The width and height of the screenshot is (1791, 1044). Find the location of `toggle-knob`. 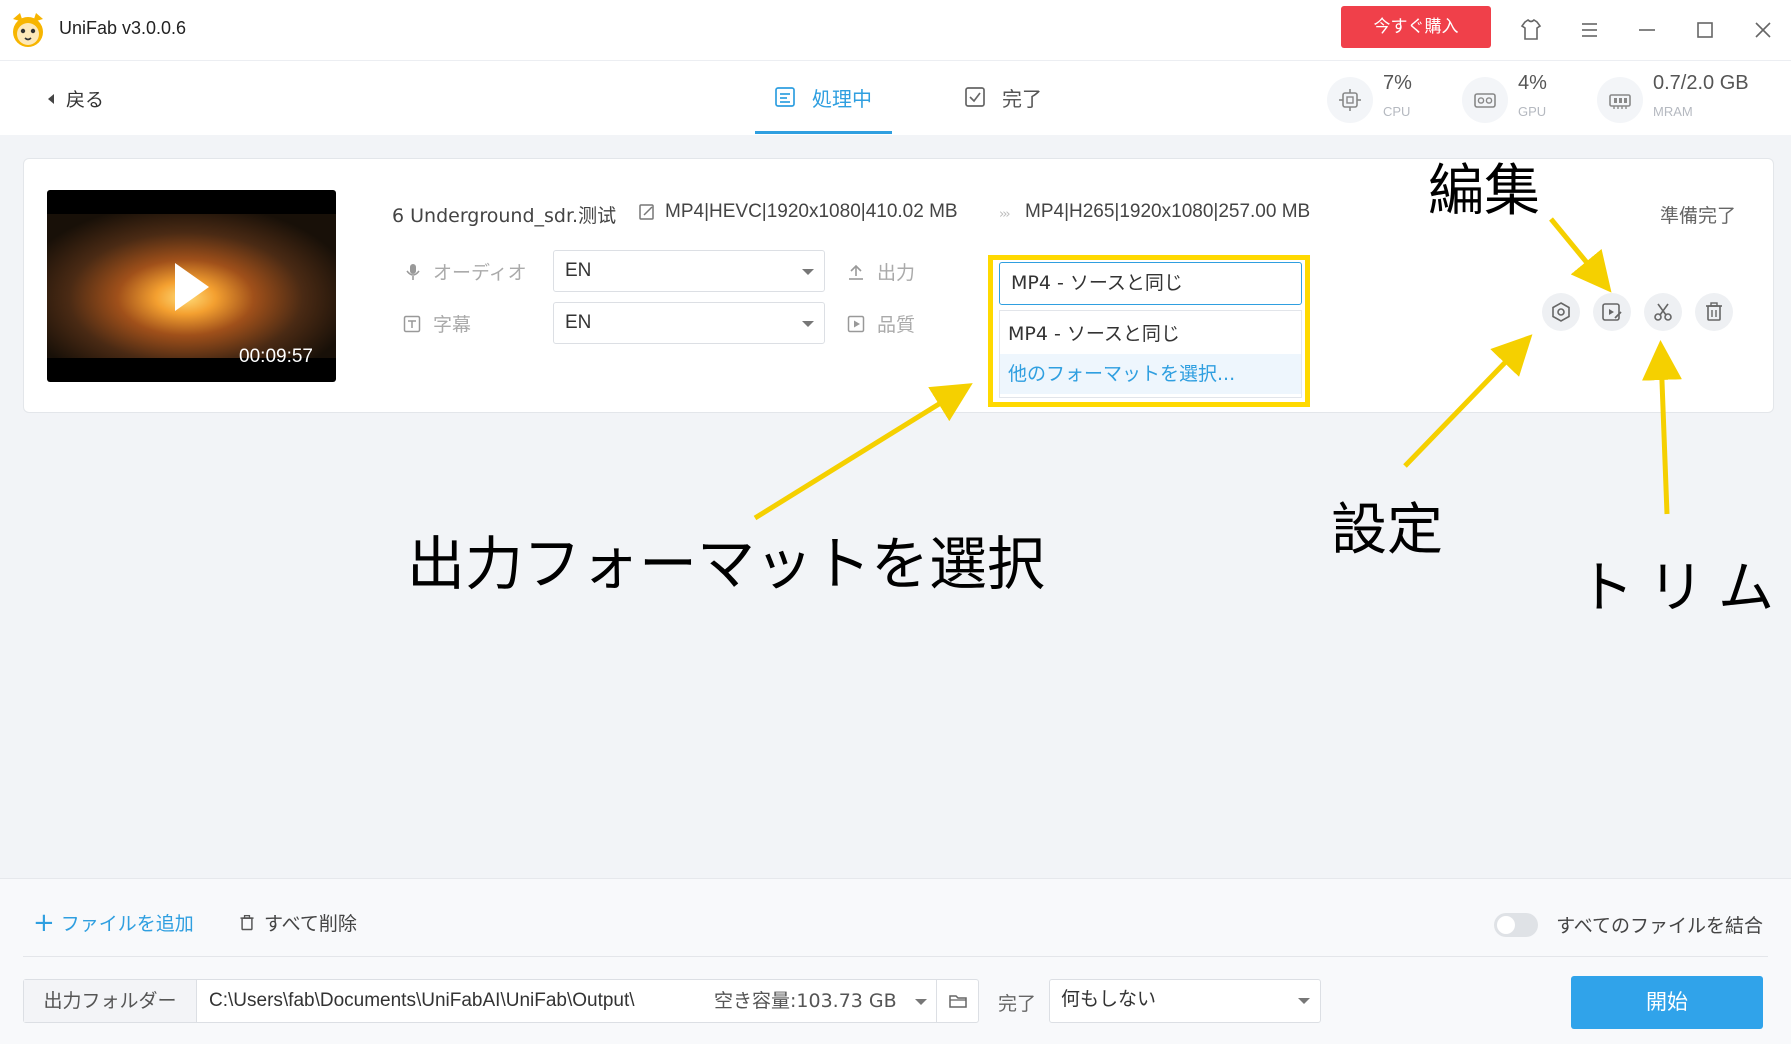

toggle-knob is located at coordinates (1506, 924).